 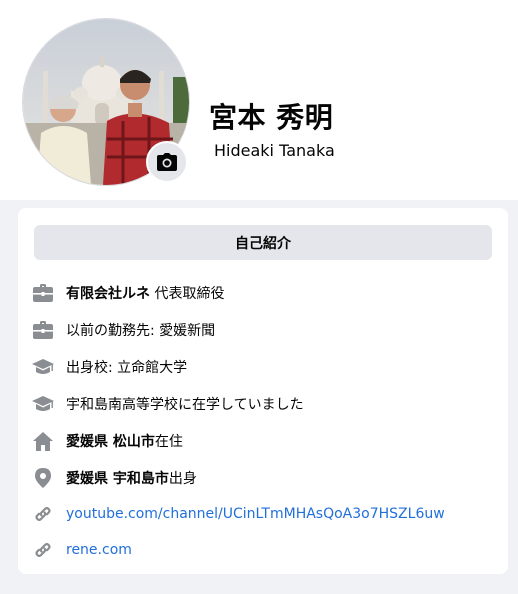 What do you see at coordinates (127, 368) in the screenshot?
I see `university-text: 出身校: 立命館大学` at bounding box center [127, 368].